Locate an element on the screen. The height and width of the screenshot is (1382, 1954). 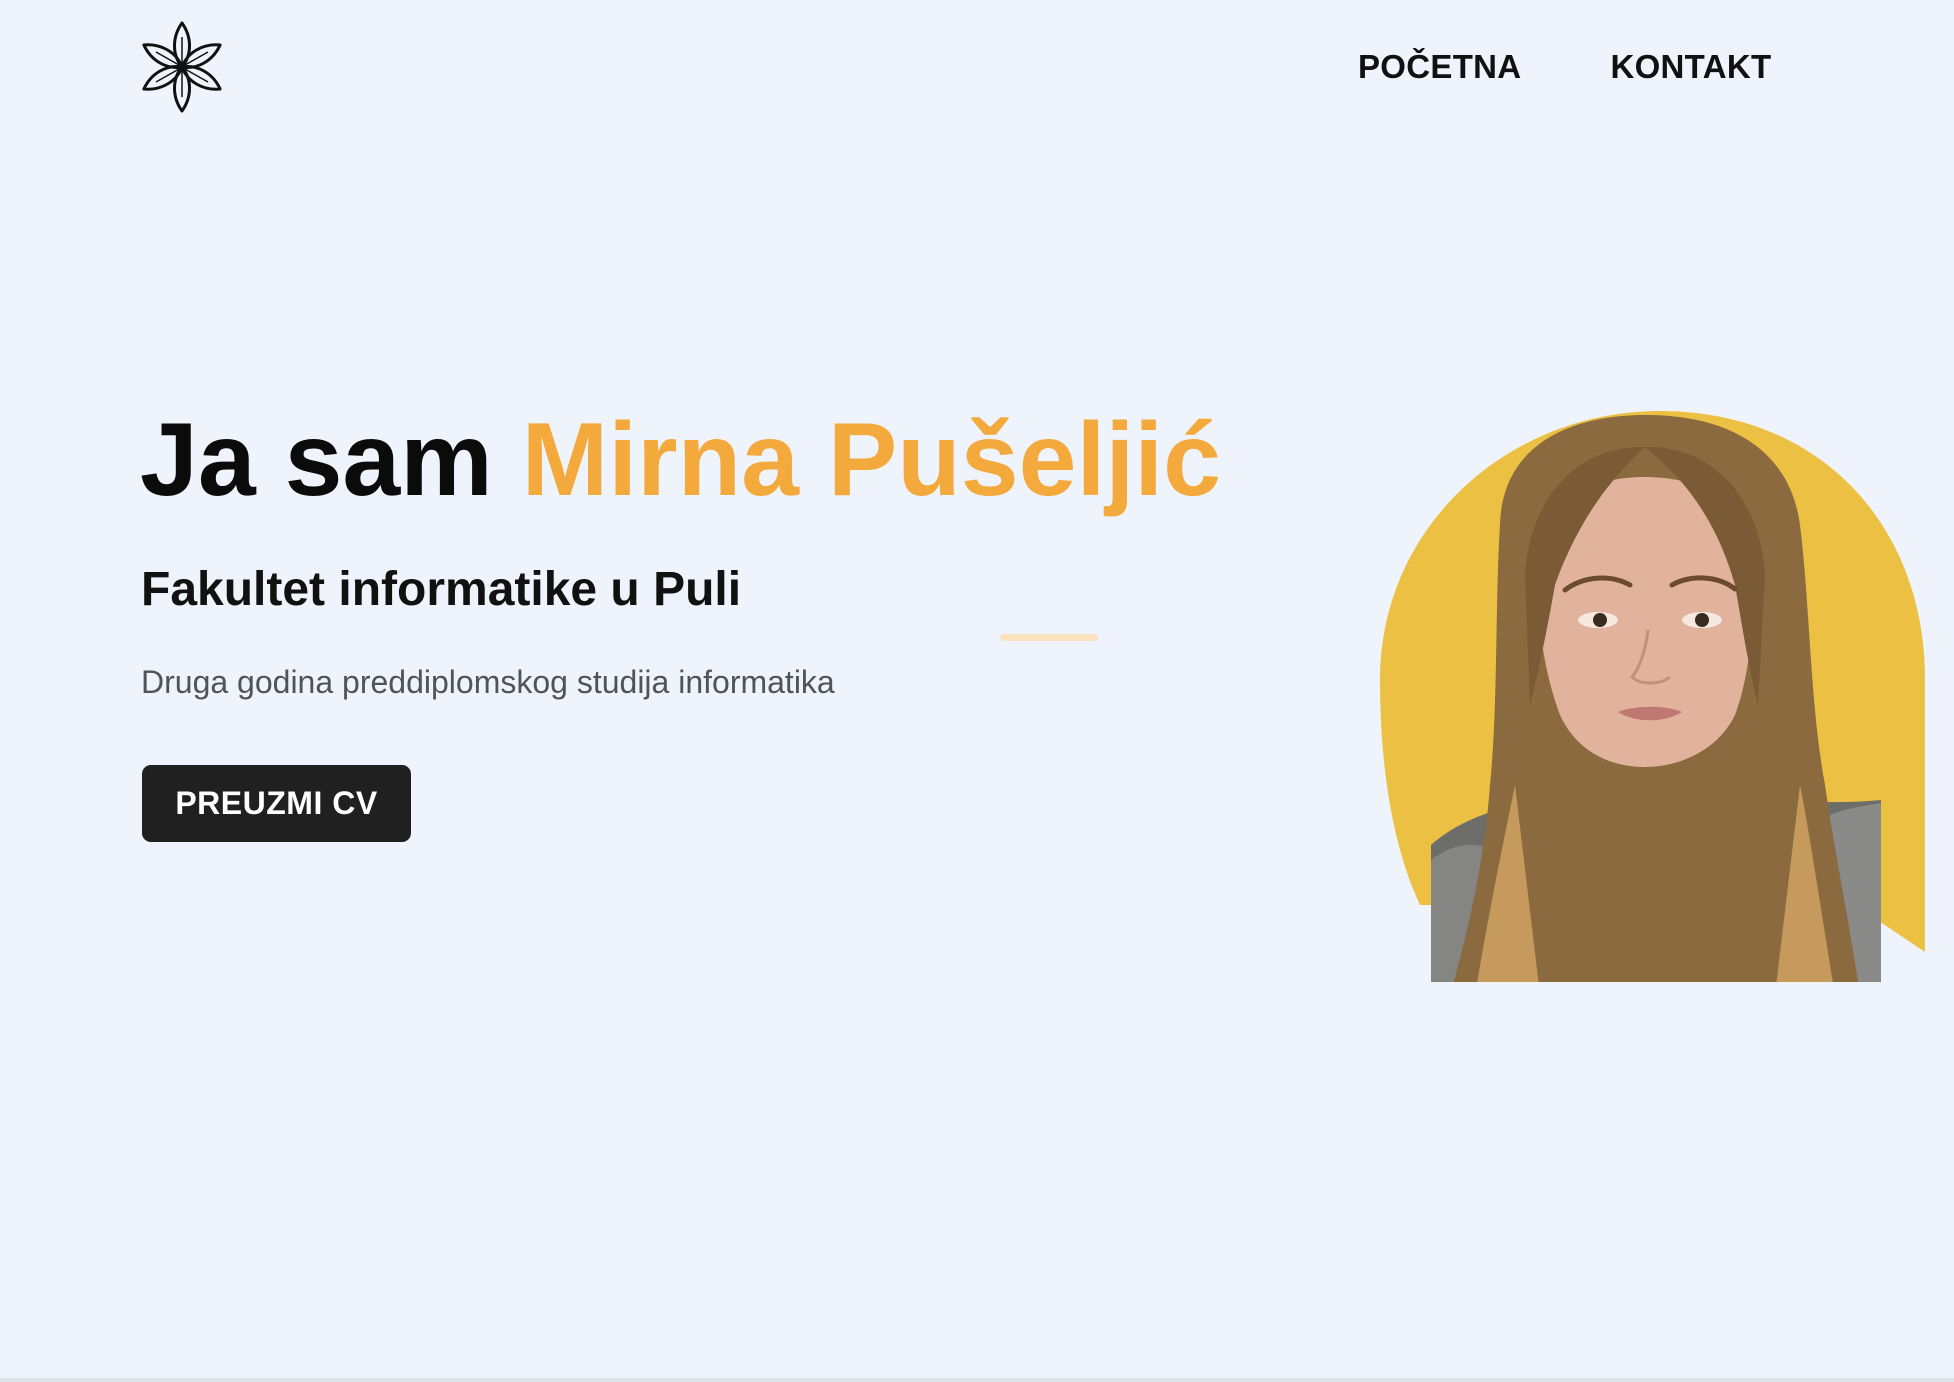
hero-title-prefix: Ja sam is located at coordinates (331, 460).